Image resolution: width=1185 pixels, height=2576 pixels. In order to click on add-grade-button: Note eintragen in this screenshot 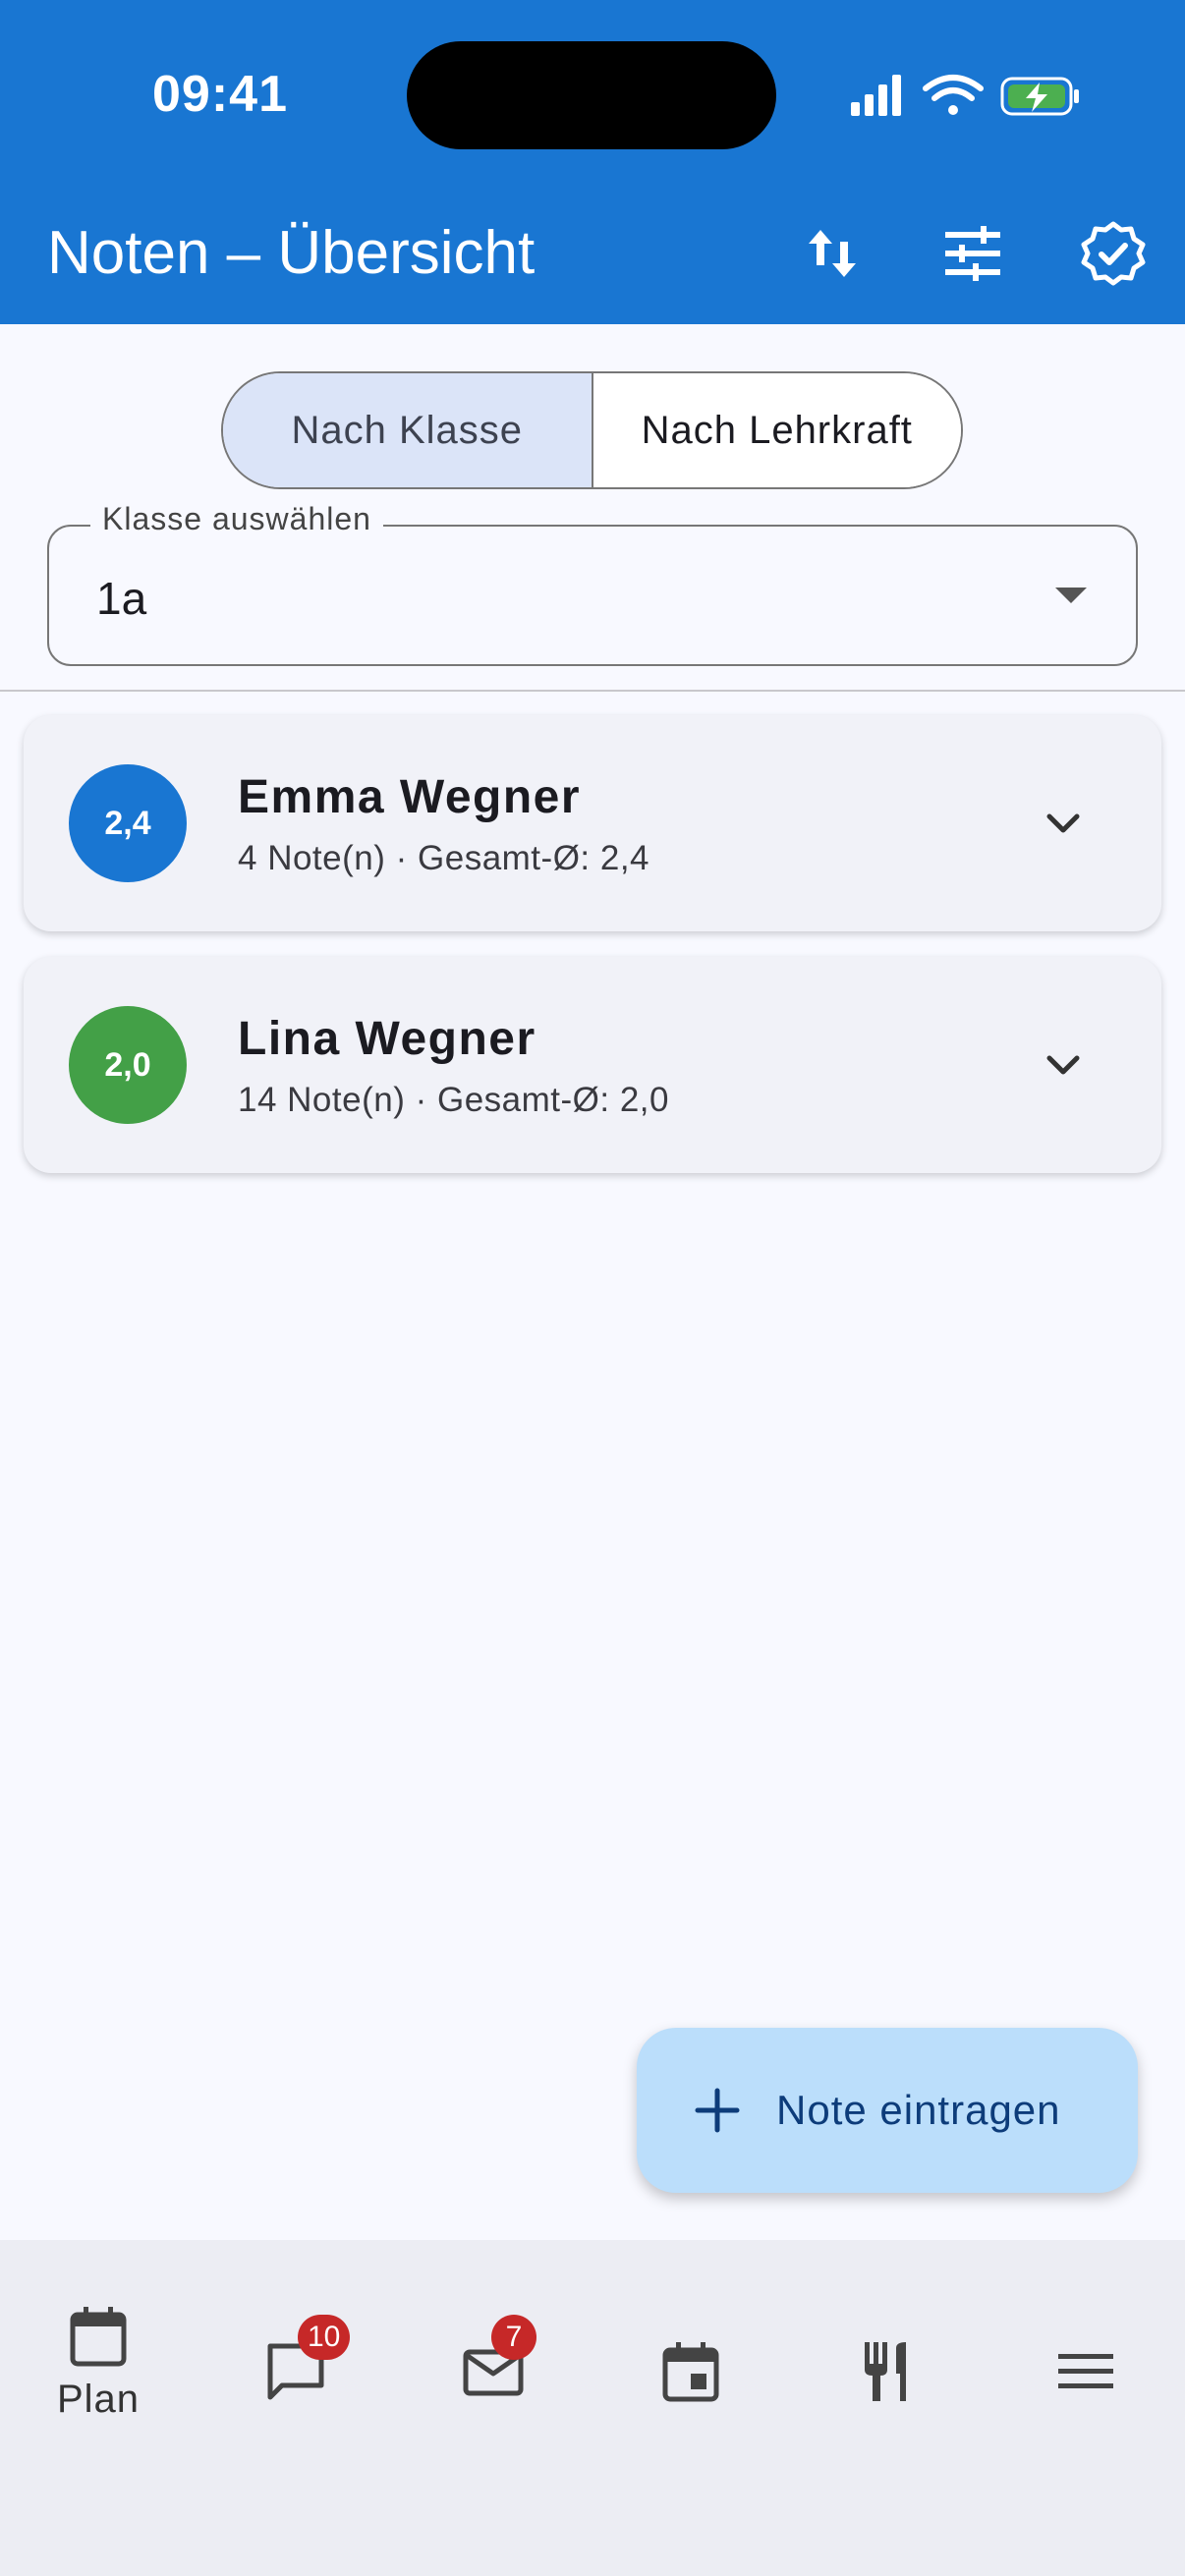, I will do `click(888, 2110)`.